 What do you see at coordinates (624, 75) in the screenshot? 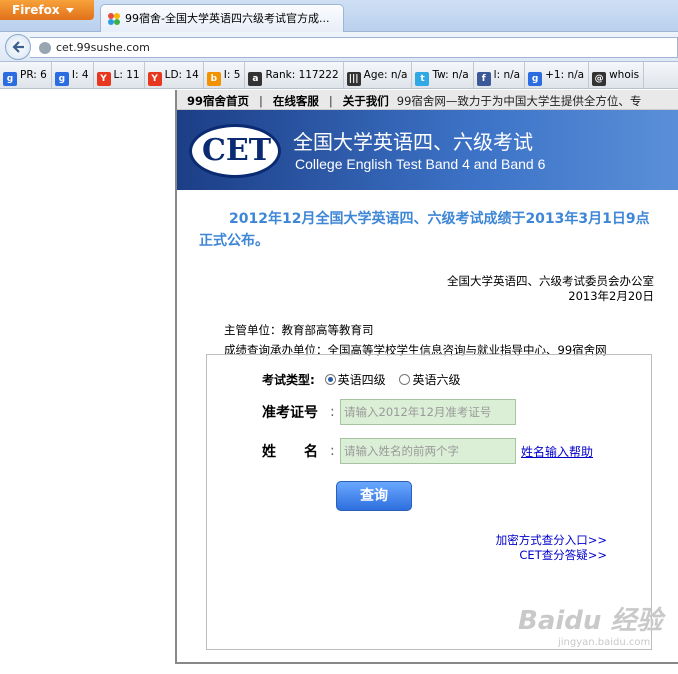
I see `seo-item-label: whois` at bounding box center [624, 75].